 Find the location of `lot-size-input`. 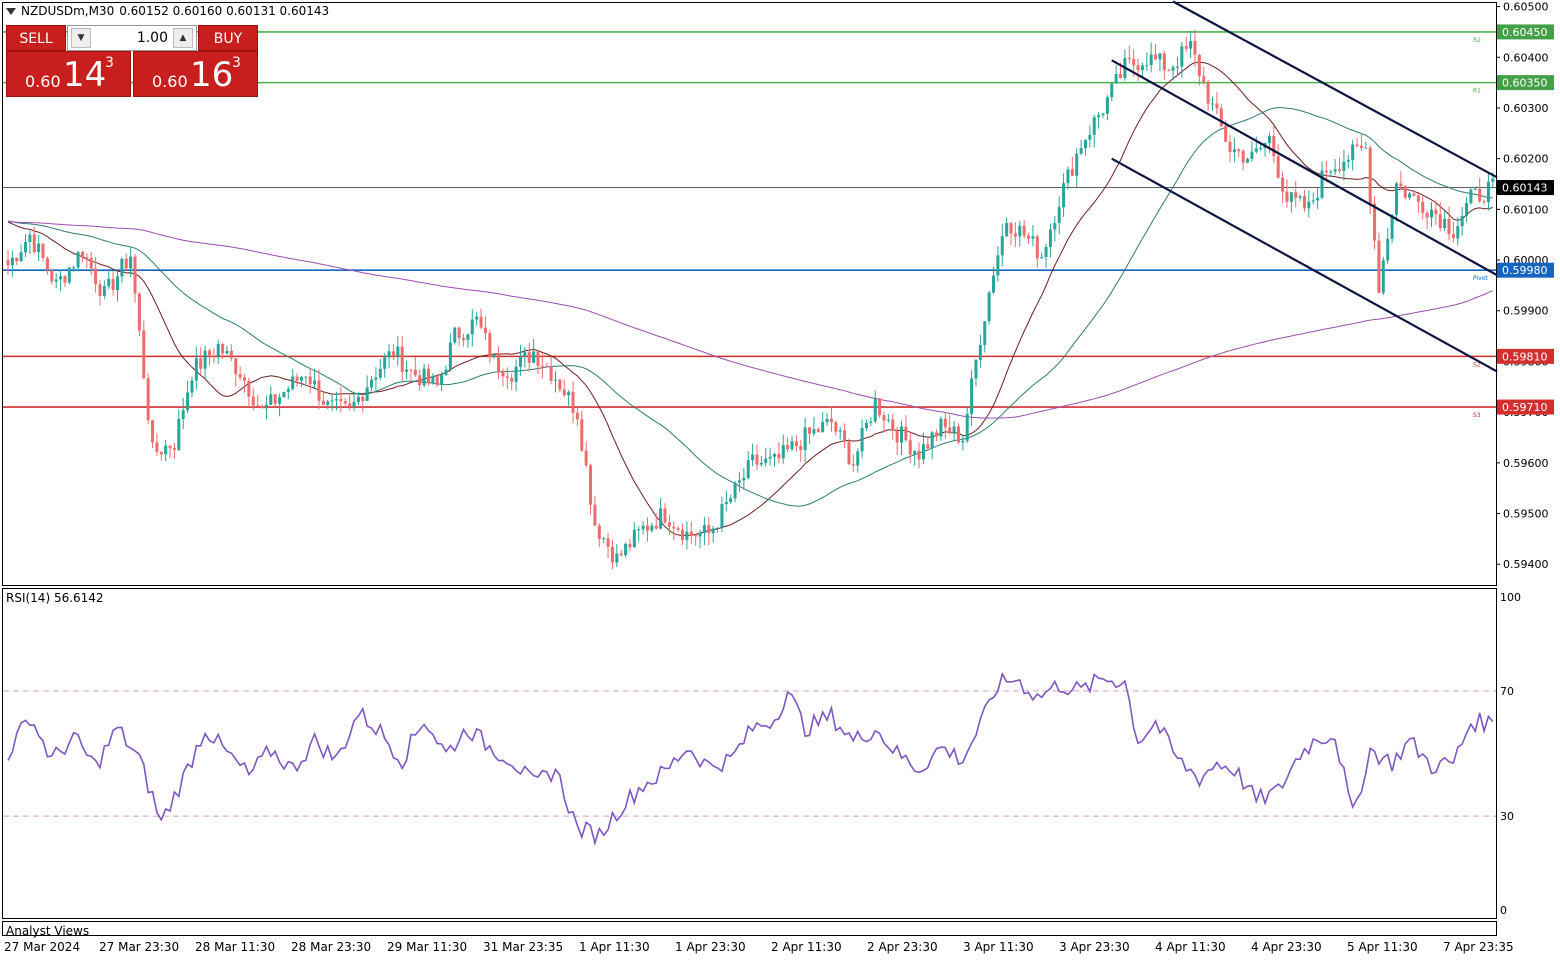

lot-size-input is located at coordinates (131, 38).